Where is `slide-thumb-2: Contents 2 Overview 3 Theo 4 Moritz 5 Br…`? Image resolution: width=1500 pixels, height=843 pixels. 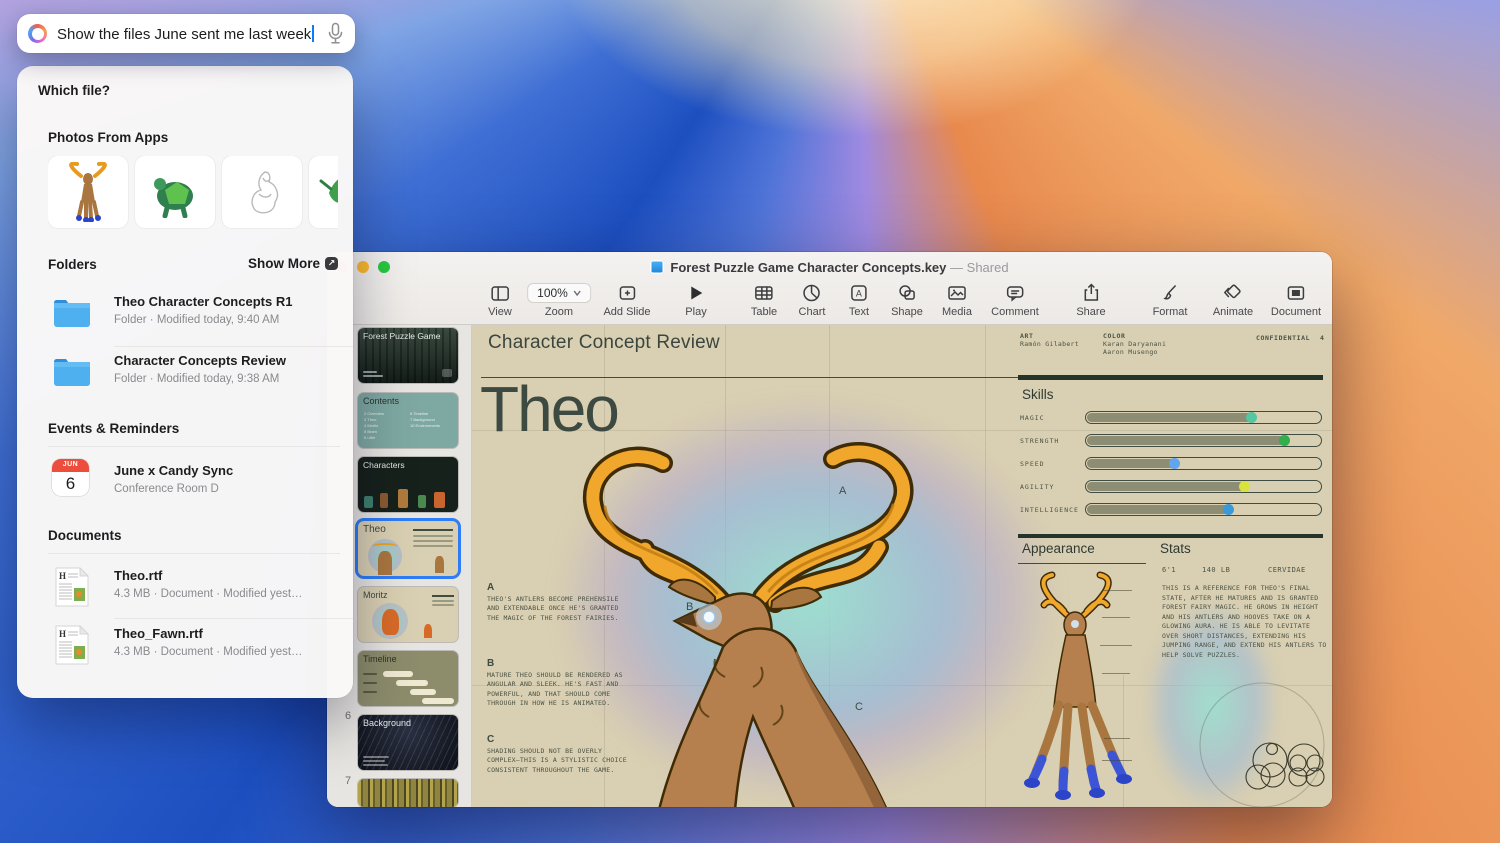 slide-thumb-2: Contents 2 Overview 3 Theo 4 Moritz 5 Br… is located at coordinates (408, 420).